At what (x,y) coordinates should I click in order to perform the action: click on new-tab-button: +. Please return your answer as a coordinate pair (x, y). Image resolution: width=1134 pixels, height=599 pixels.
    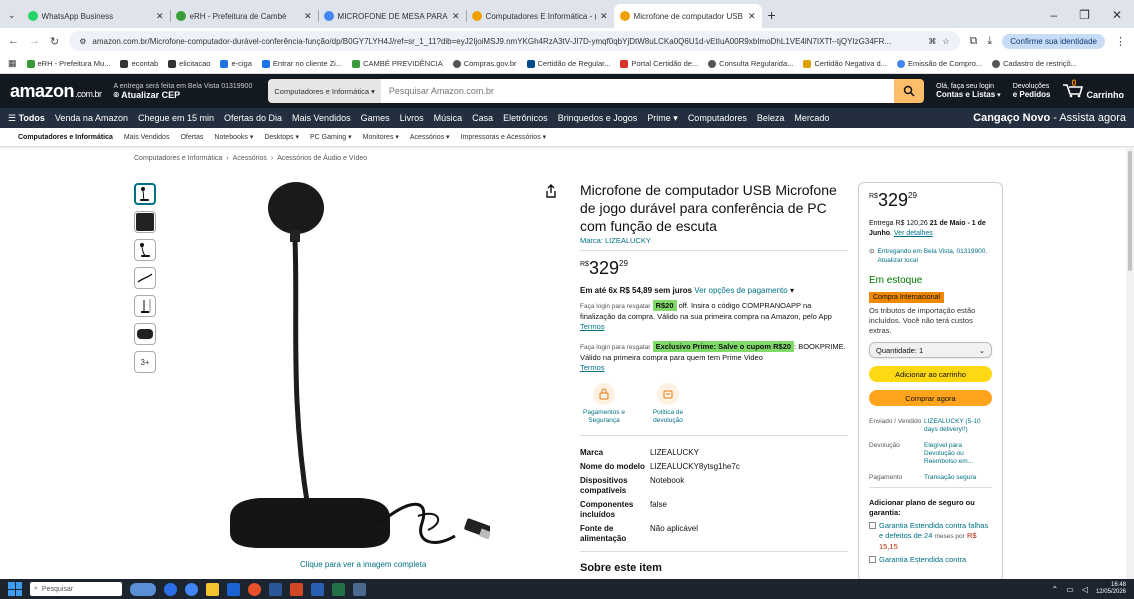
    Looking at the image, I should click on (772, 15).